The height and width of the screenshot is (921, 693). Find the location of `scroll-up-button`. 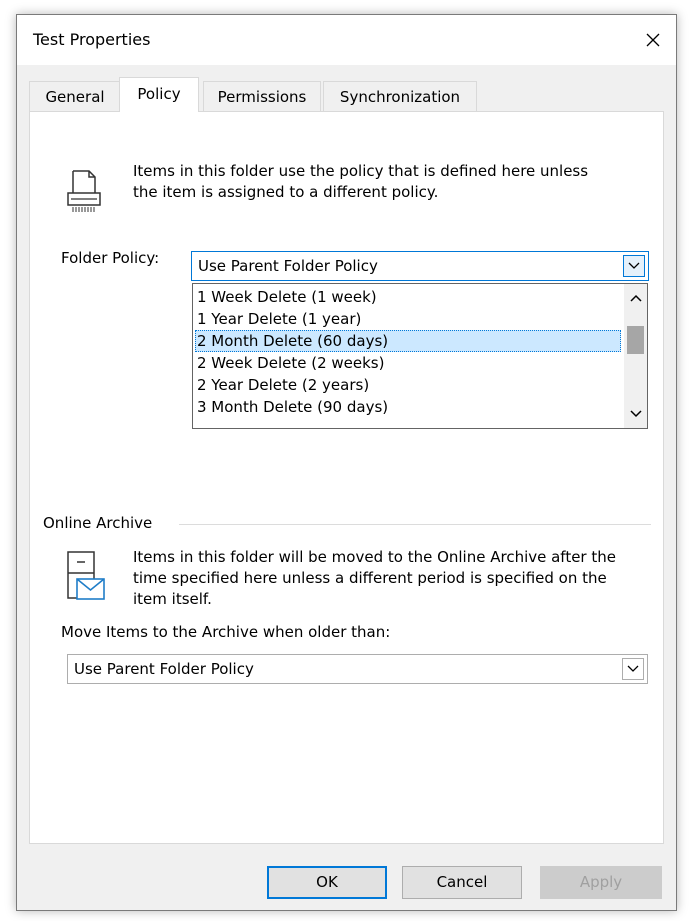

scroll-up-button is located at coordinates (635, 298).